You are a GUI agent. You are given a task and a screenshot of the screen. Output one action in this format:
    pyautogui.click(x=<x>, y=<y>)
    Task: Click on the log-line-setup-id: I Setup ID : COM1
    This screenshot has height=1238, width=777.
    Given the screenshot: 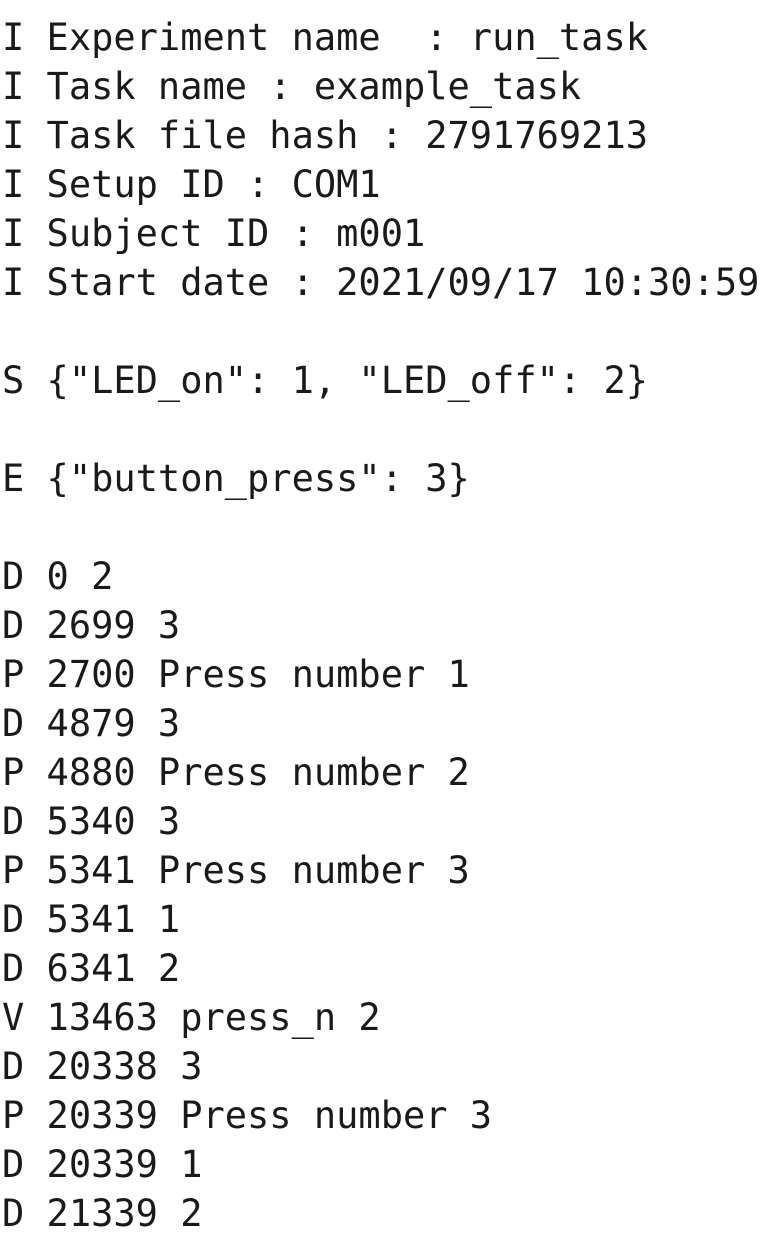 What is the action you would take?
    pyautogui.click(x=191, y=184)
    